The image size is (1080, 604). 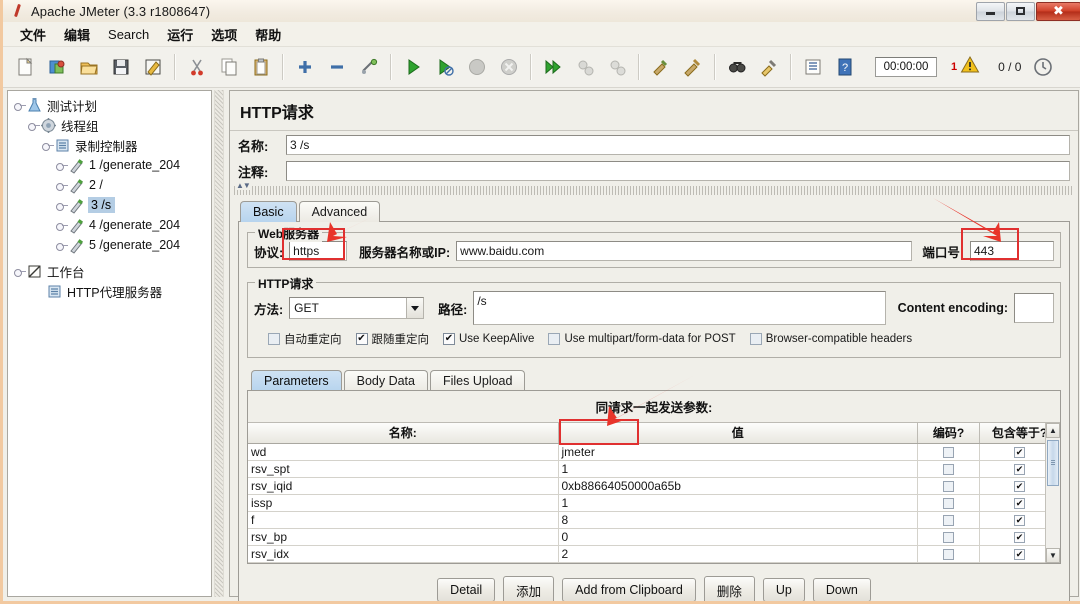 I want to click on split-pane-divider, so click(x=219, y=343).